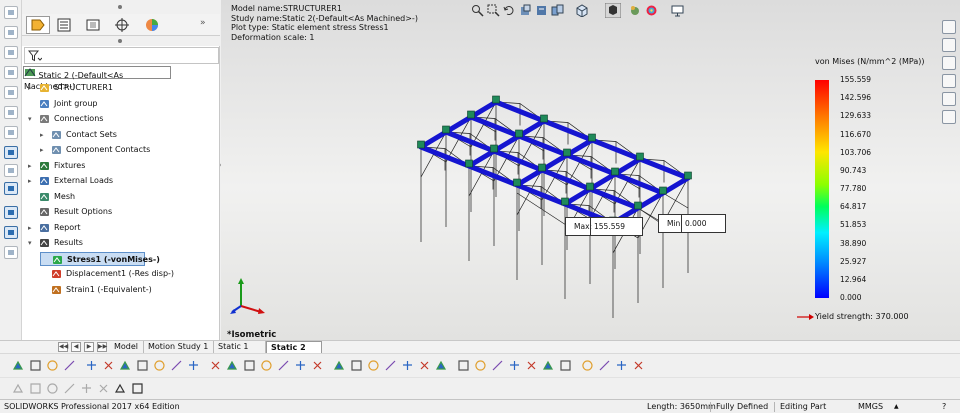 Image resolution: width=960 pixels, height=413 pixels. Describe the element at coordinates (89, 347) in the screenshot. I see `next-tab-button: ▶` at that location.